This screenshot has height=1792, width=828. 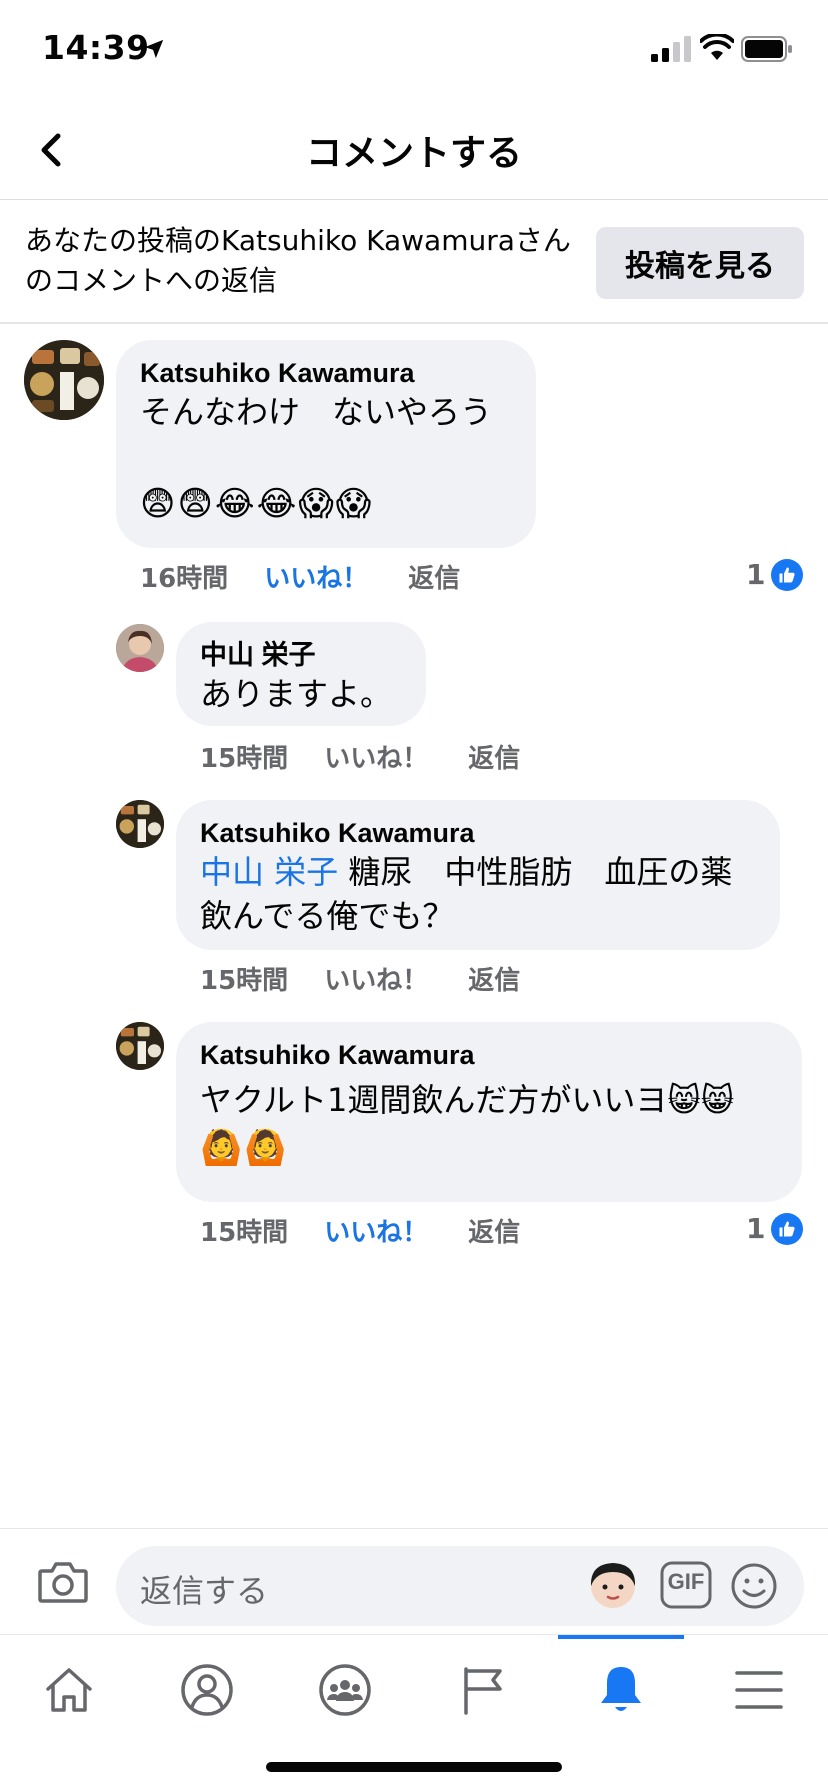 I want to click on comment-meta: 16時間 いいね！ 返信, so click(x=300, y=576).